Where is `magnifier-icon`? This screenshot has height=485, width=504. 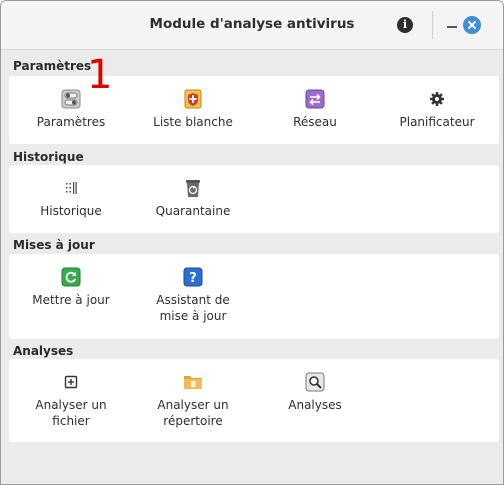 magnifier-icon is located at coordinates (315, 382).